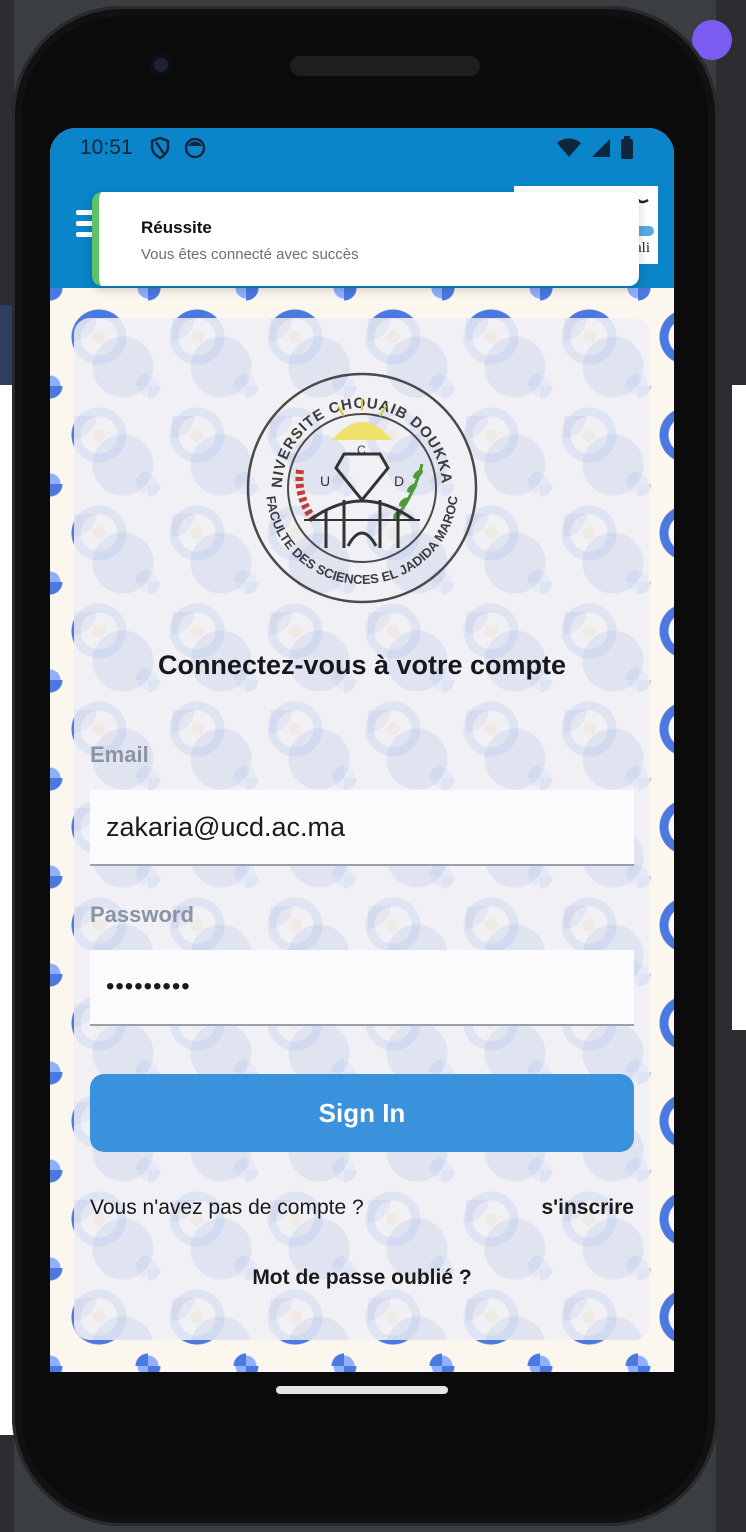 The image size is (746, 1532). Describe the element at coordinates (362, 1113) in the screenshot. I see `sign-in-button: Sign In` at that location.